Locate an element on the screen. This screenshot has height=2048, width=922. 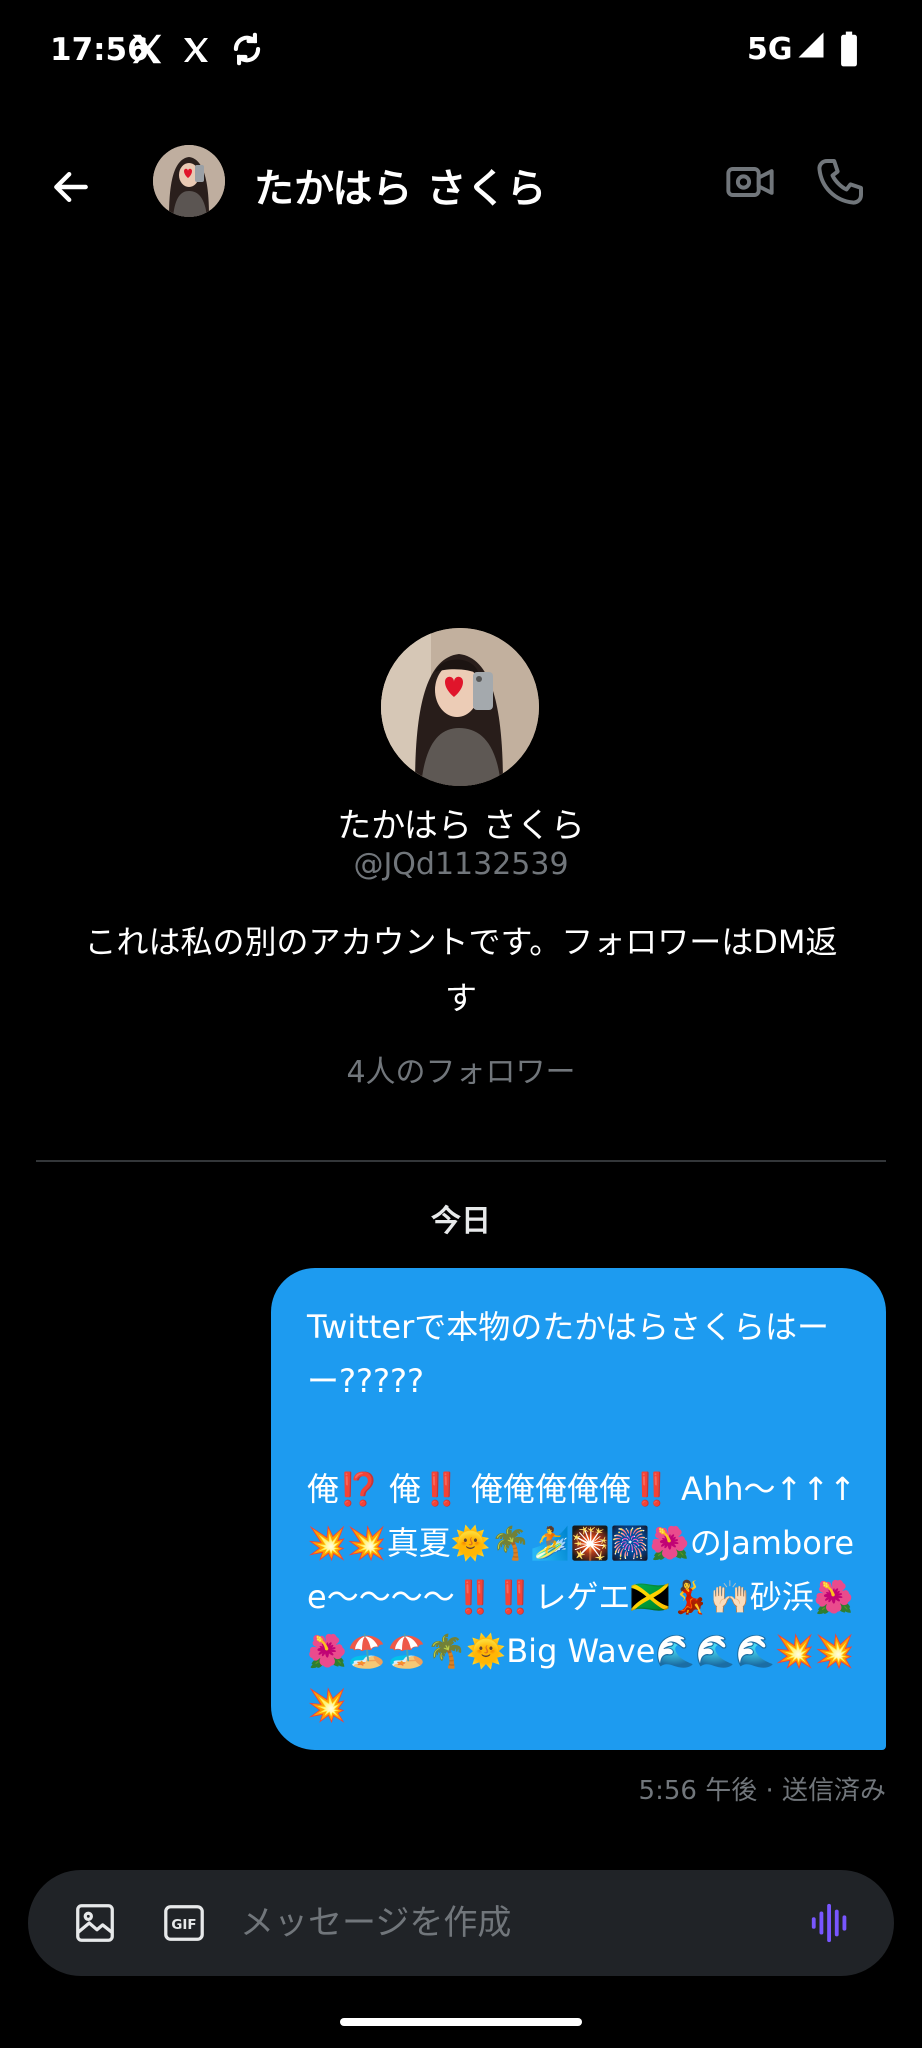
profile-avatar is located at coordinates (460, 707).